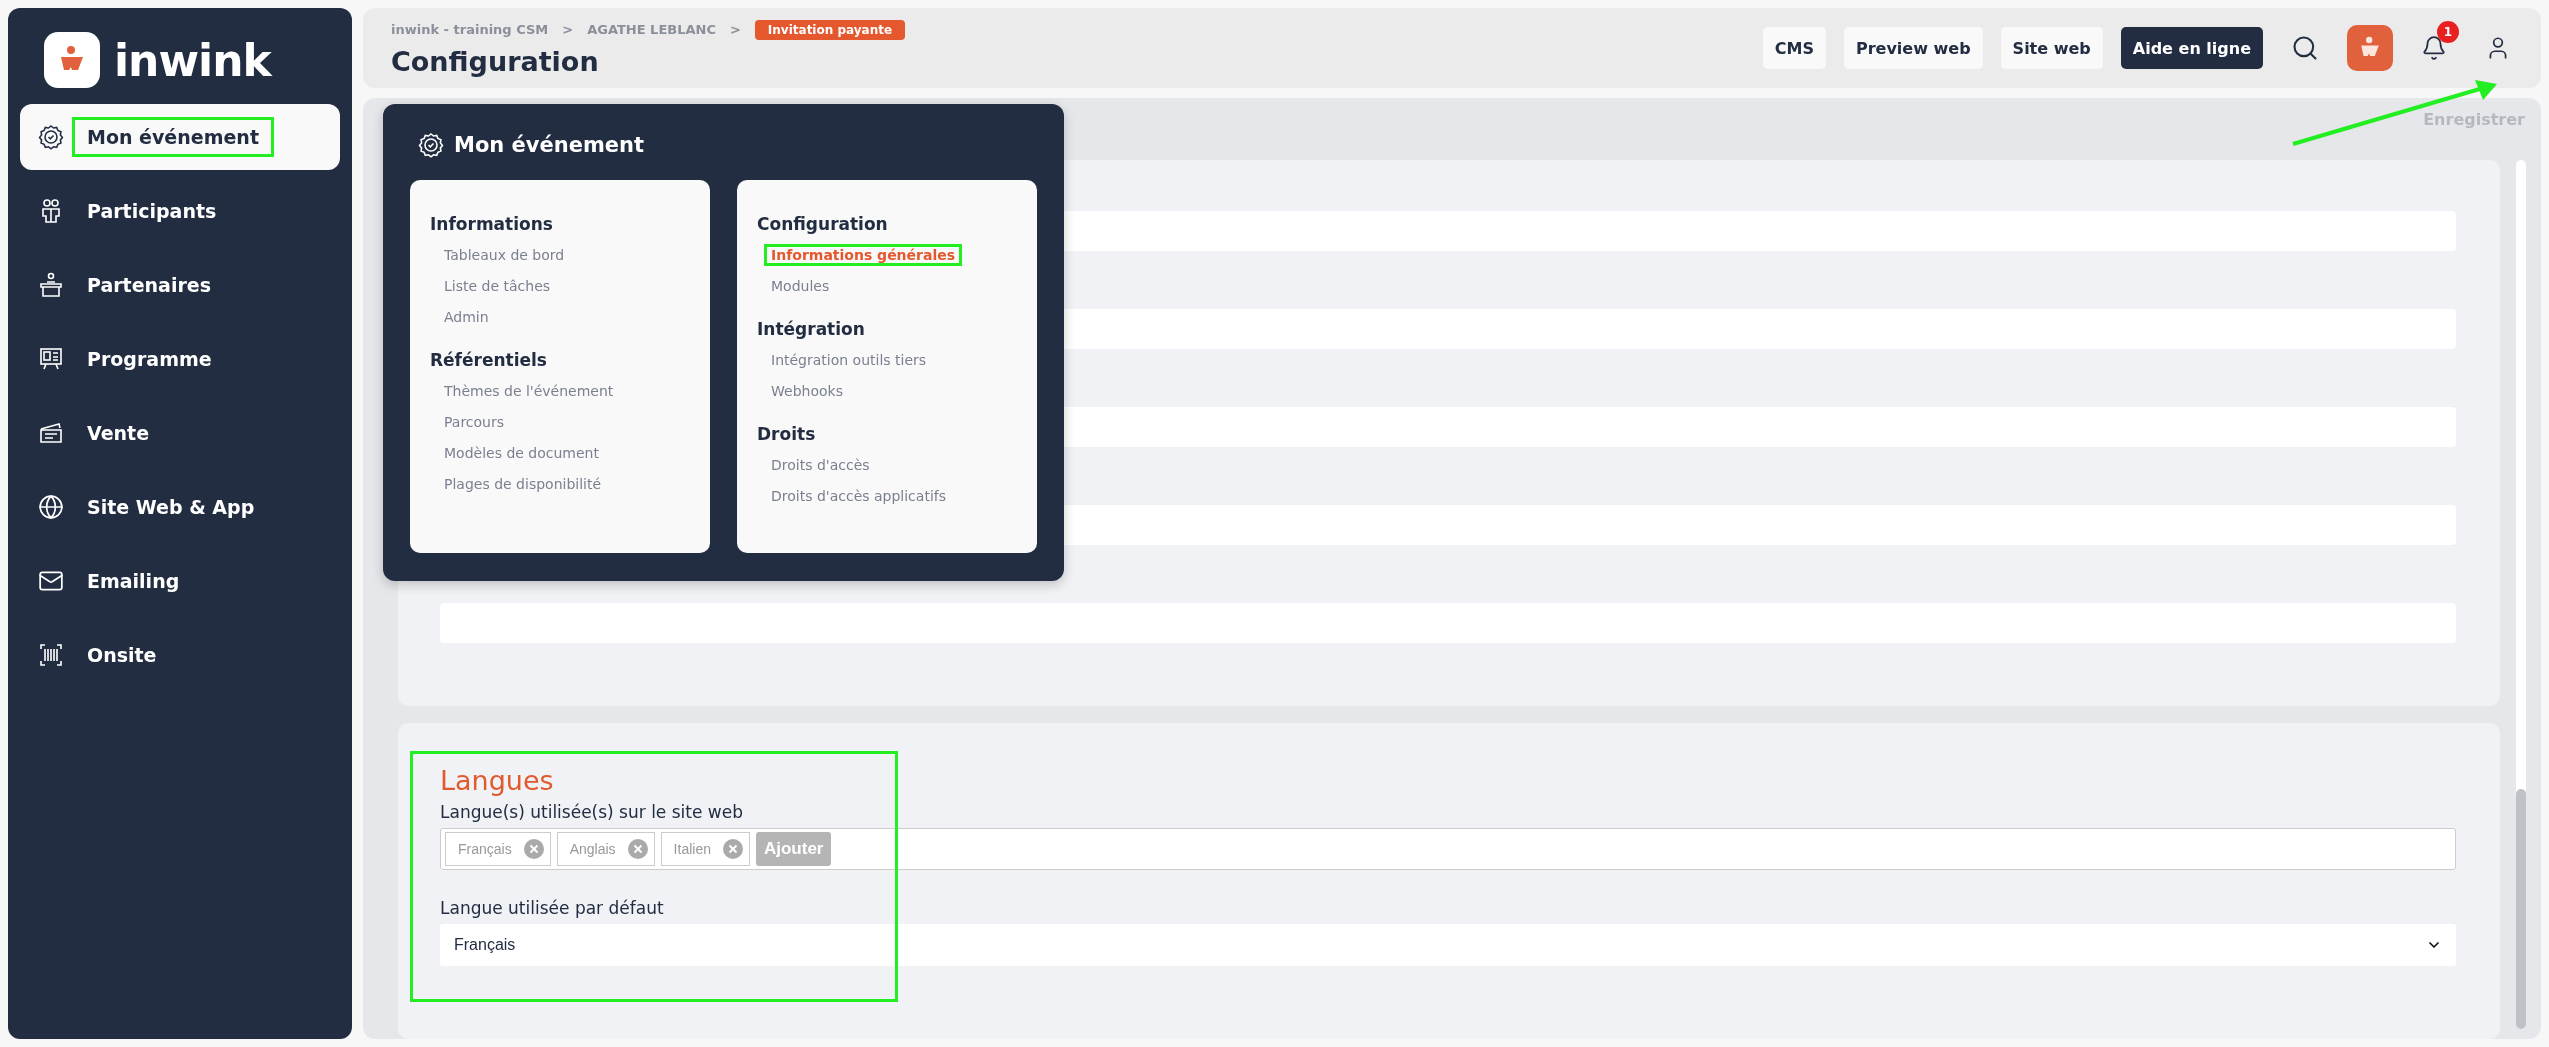 Image resolution: width=2549 pixels, height=1047 pixels. I want to click on language-tag: Anglais, so click(605, 849).